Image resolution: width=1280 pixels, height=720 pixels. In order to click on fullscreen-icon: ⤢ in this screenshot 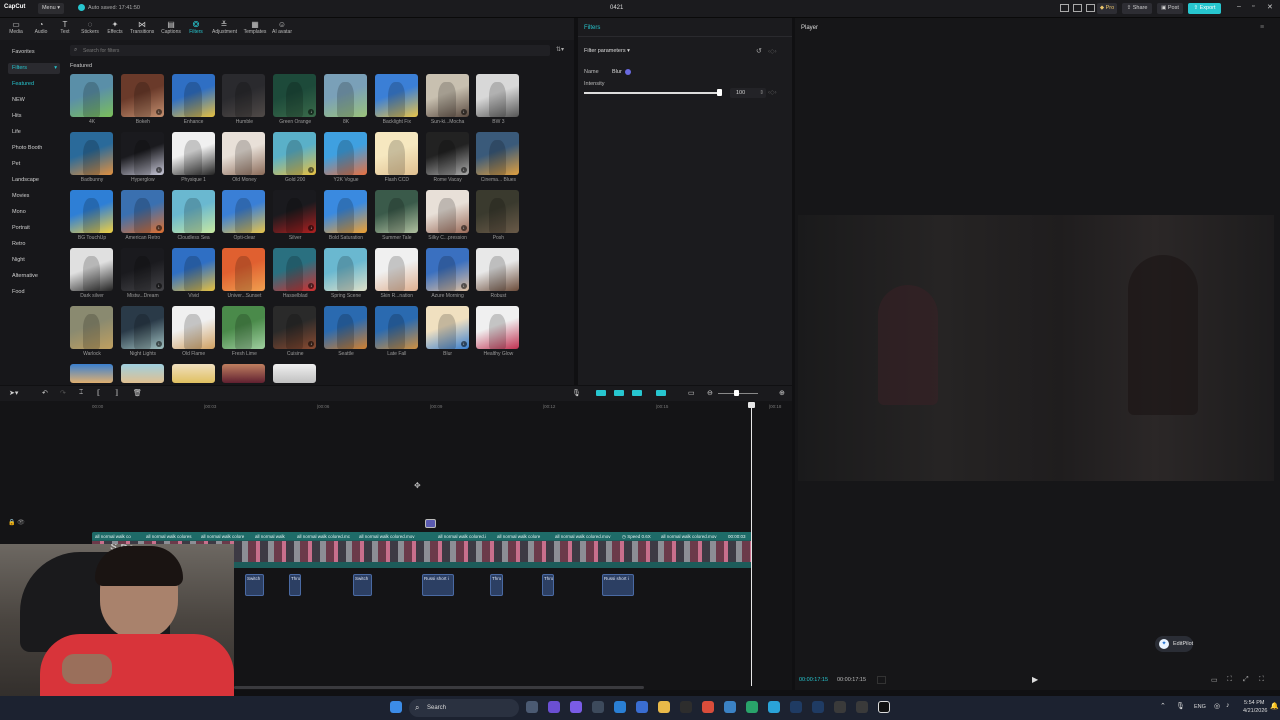, I will do `click(1246, 680)`.